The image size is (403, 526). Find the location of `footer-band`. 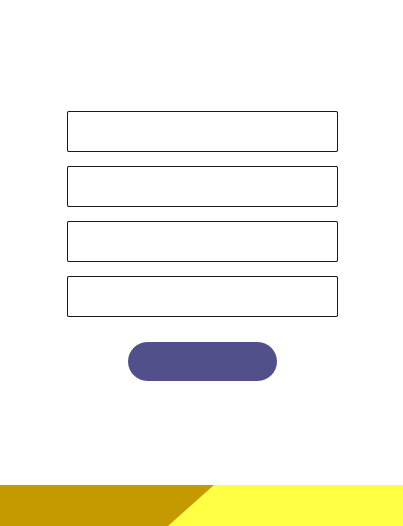

footer-band is located at coordinates (201, 505).